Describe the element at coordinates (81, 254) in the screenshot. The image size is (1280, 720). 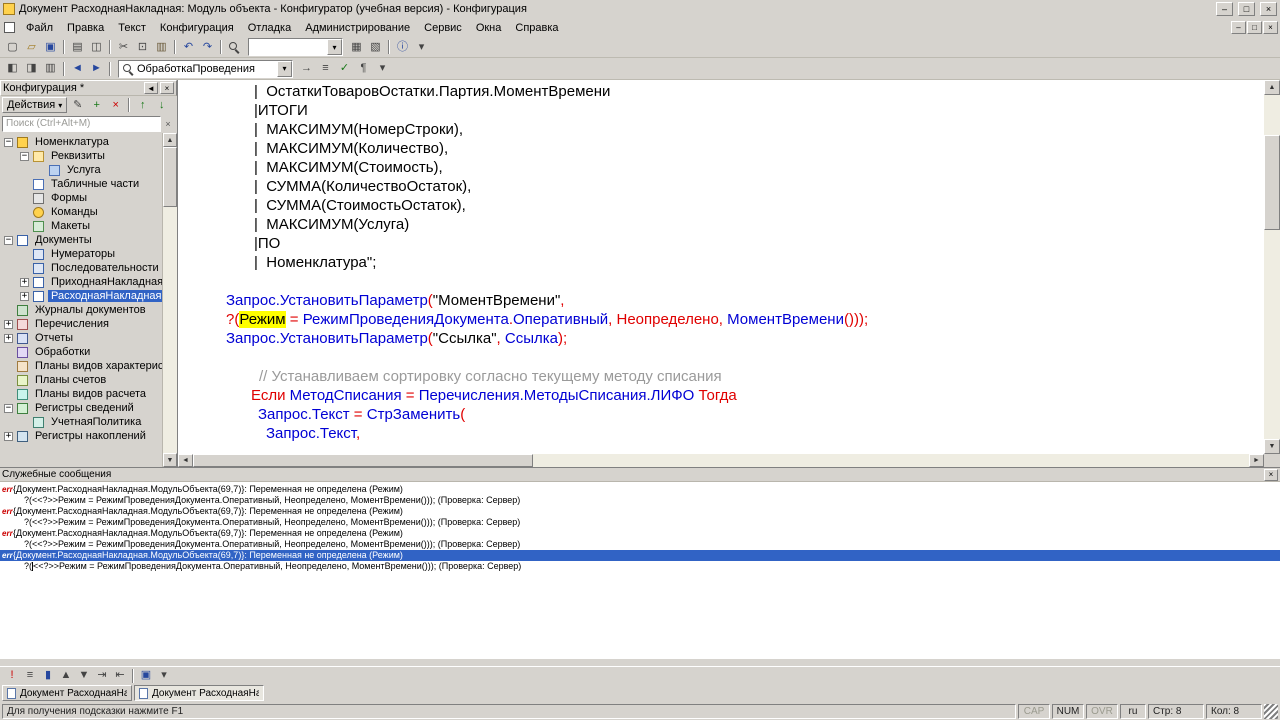
I see `tree-item-numeratory: Нумераторы` at that location.